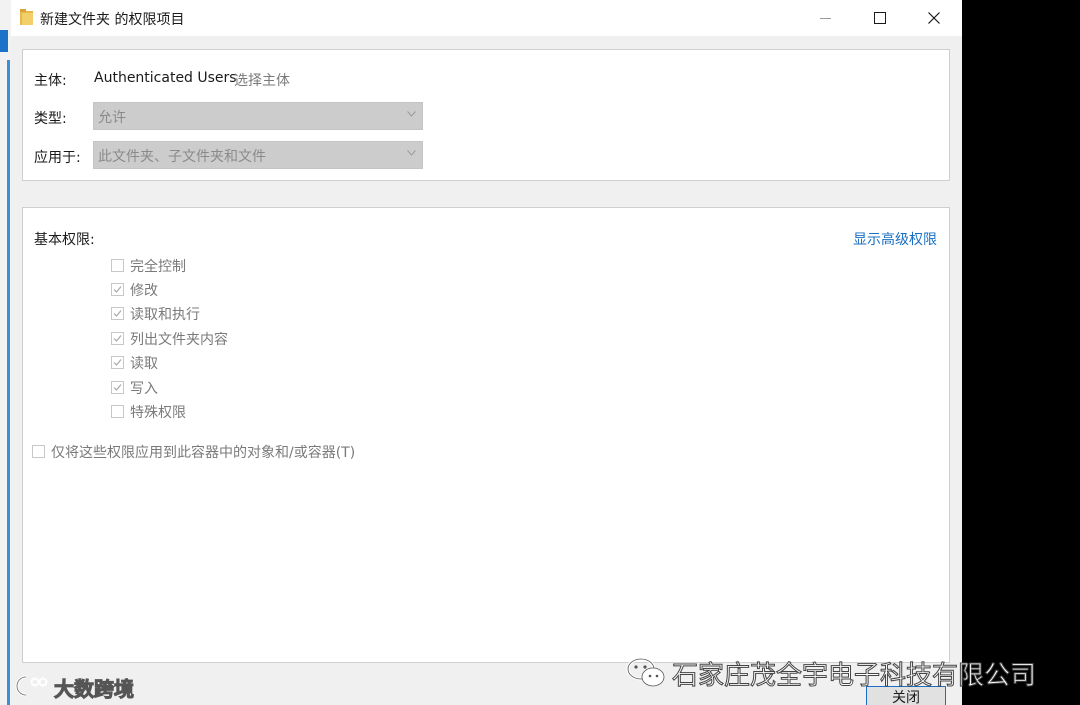 The image size is (1080, 705). I want to click on permission-label: 读取和执行, so click(165, 315).